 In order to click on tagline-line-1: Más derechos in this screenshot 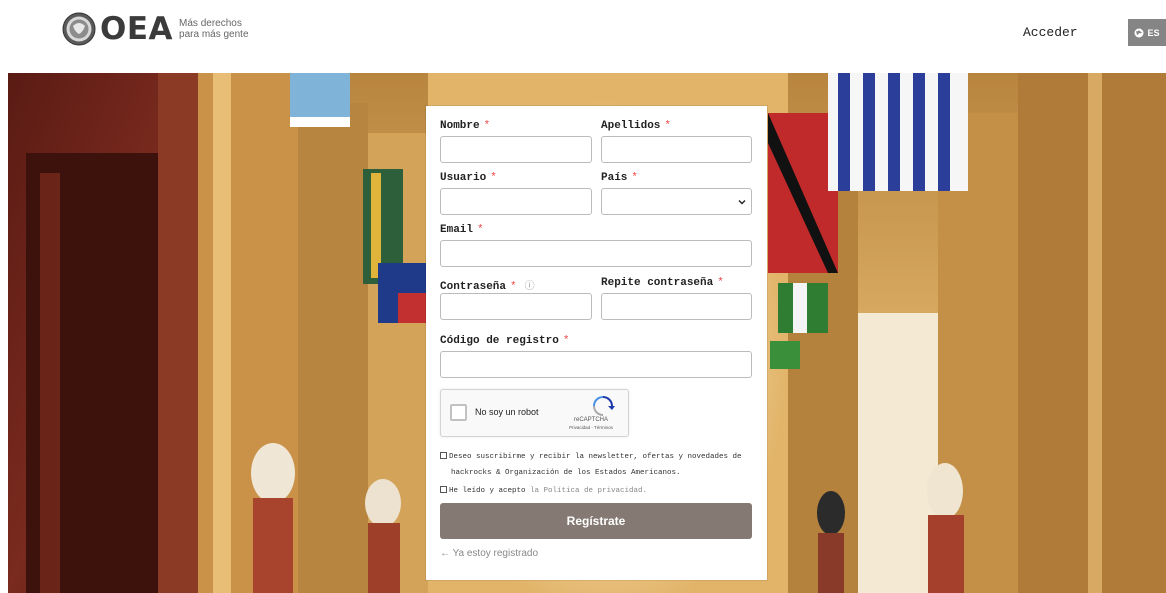, I will do `click(210, 23)`.